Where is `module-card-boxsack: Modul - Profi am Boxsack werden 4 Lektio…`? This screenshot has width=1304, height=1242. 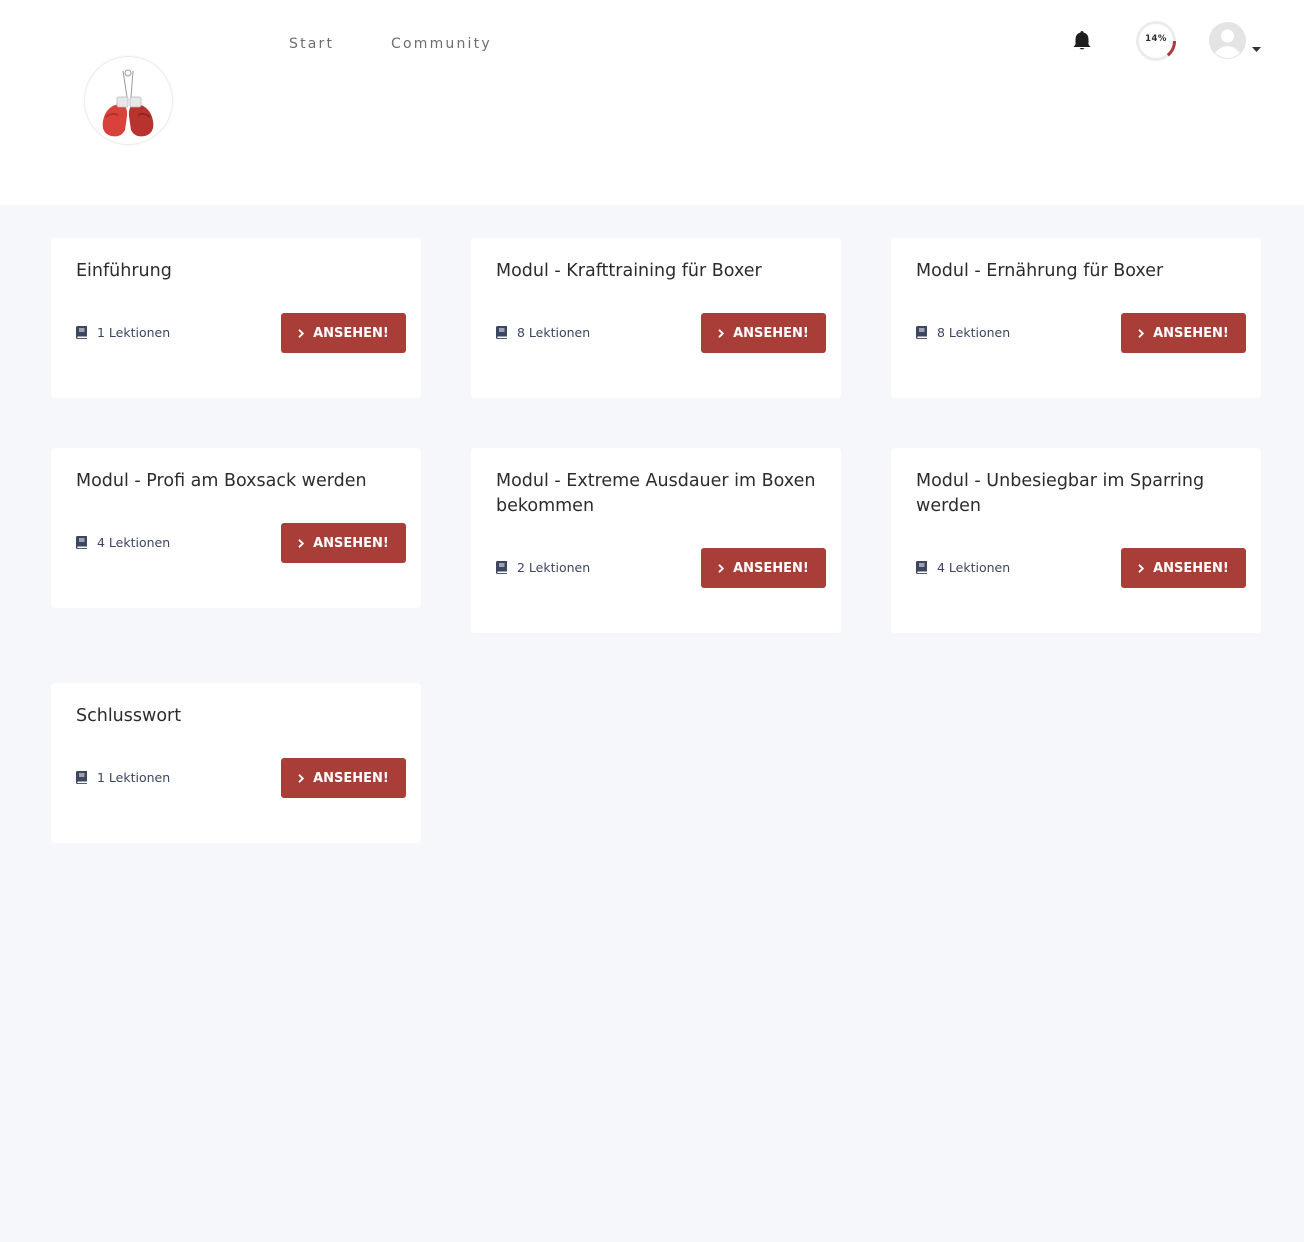
module-card-boxsack: Modul - Profi am Boxsack werden 4 Lektio… is located at coordinates (236, 528).